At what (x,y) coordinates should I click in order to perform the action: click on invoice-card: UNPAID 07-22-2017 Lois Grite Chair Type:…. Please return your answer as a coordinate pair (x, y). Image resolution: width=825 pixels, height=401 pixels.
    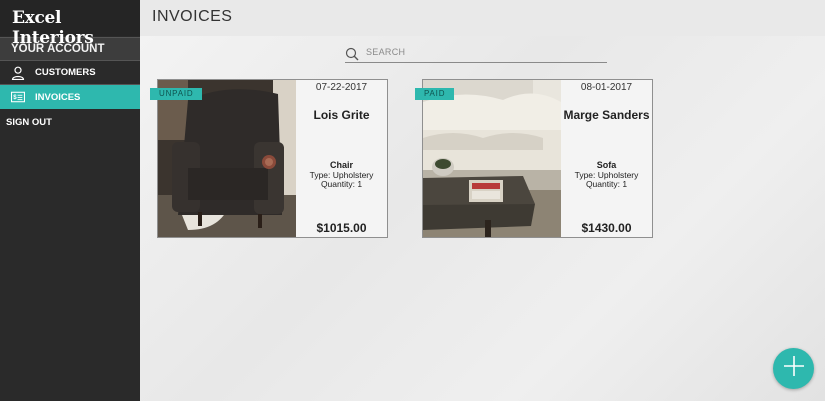
    Looking at the image, I should click on (269, 158).